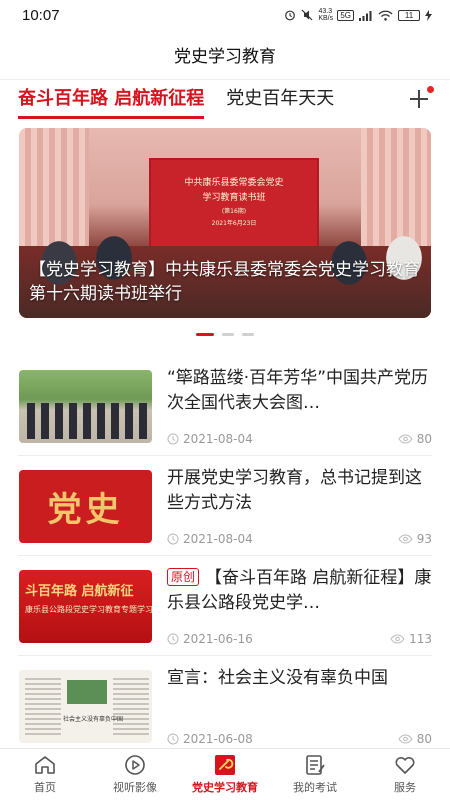 The height and width of the screenshot is (800, 450). I want to click on wifi-icon, so click(385, 15).